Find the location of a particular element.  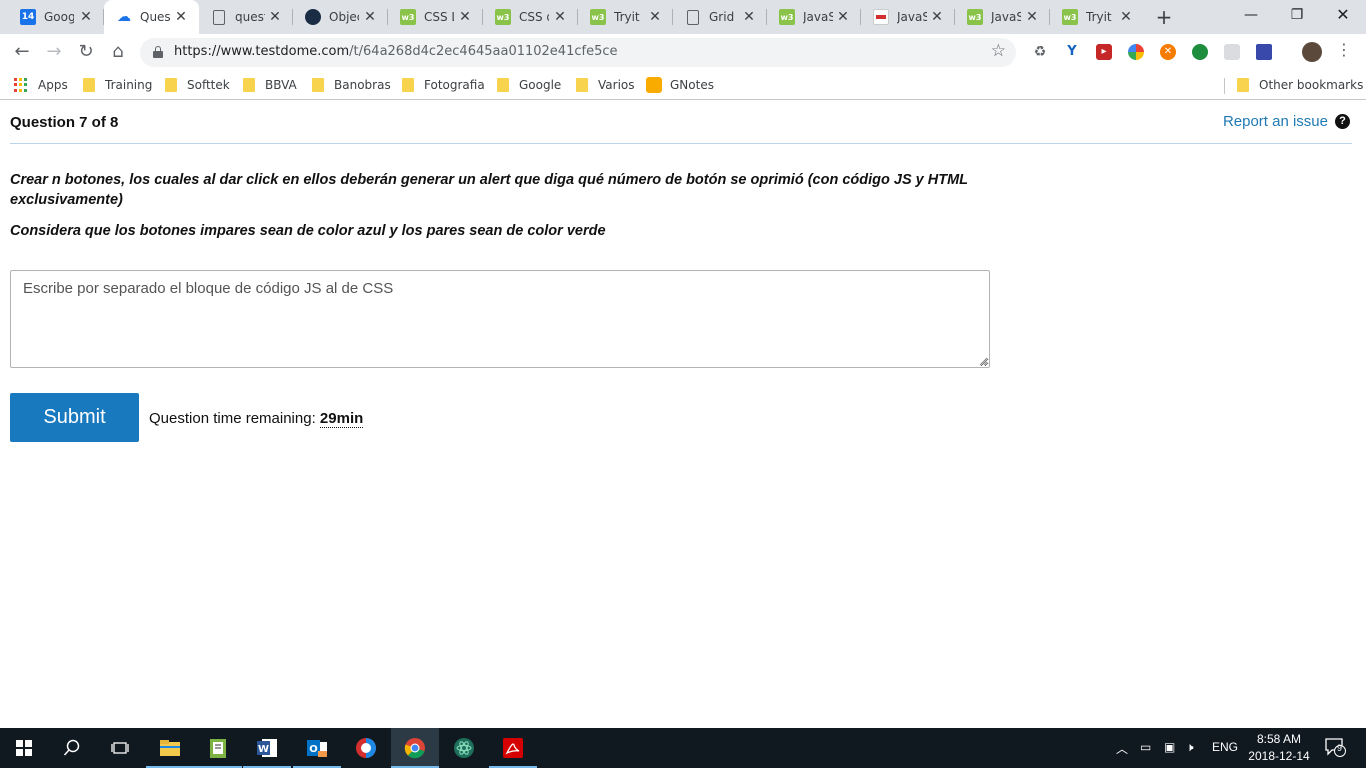

browser-tab-grid: Grid b ✕ is located at coordinates (720, 17).